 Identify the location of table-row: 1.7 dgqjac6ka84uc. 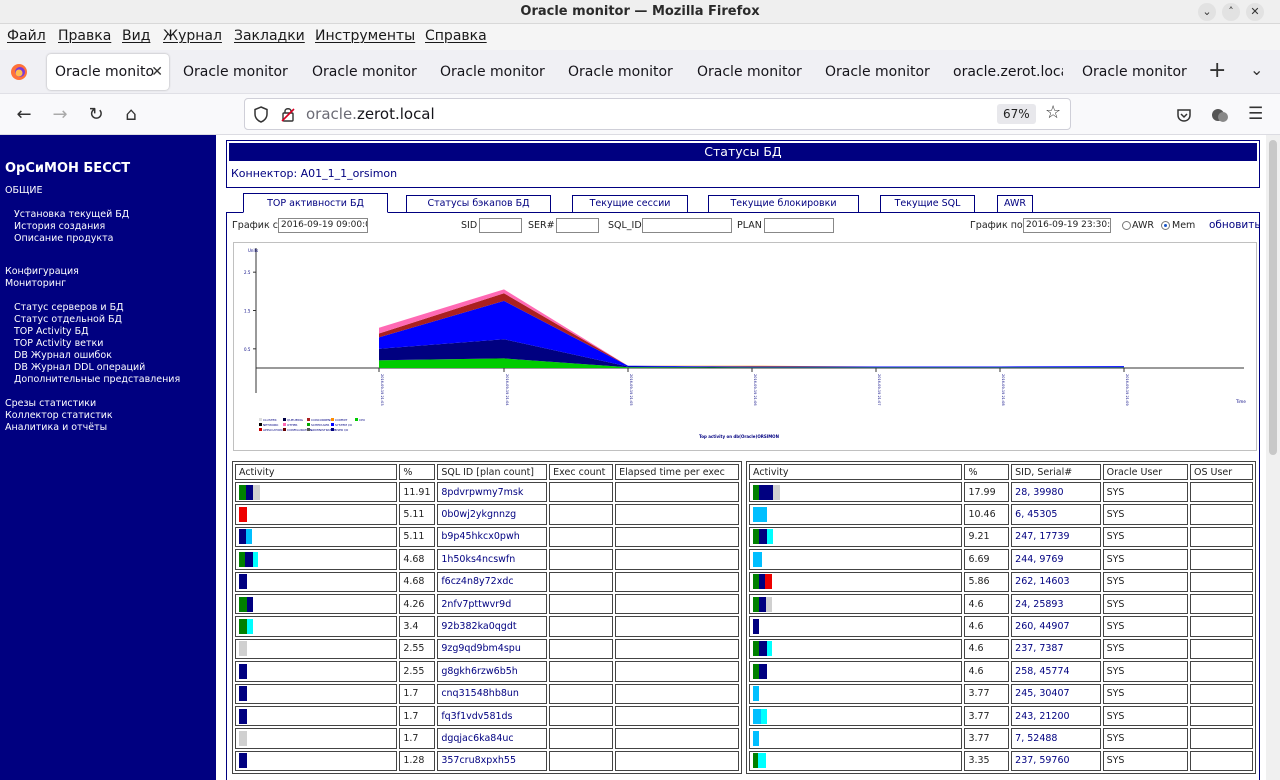
(487, 738).